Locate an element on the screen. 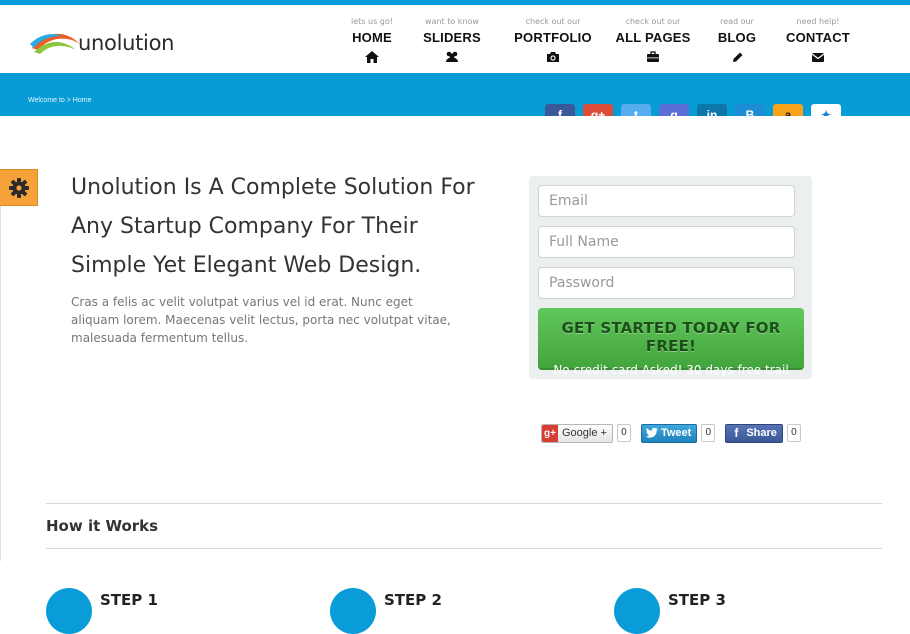 The width and height of the screenshot is (910, 634). nav-blog-label: BLOG is located at coordinates (737, 37).